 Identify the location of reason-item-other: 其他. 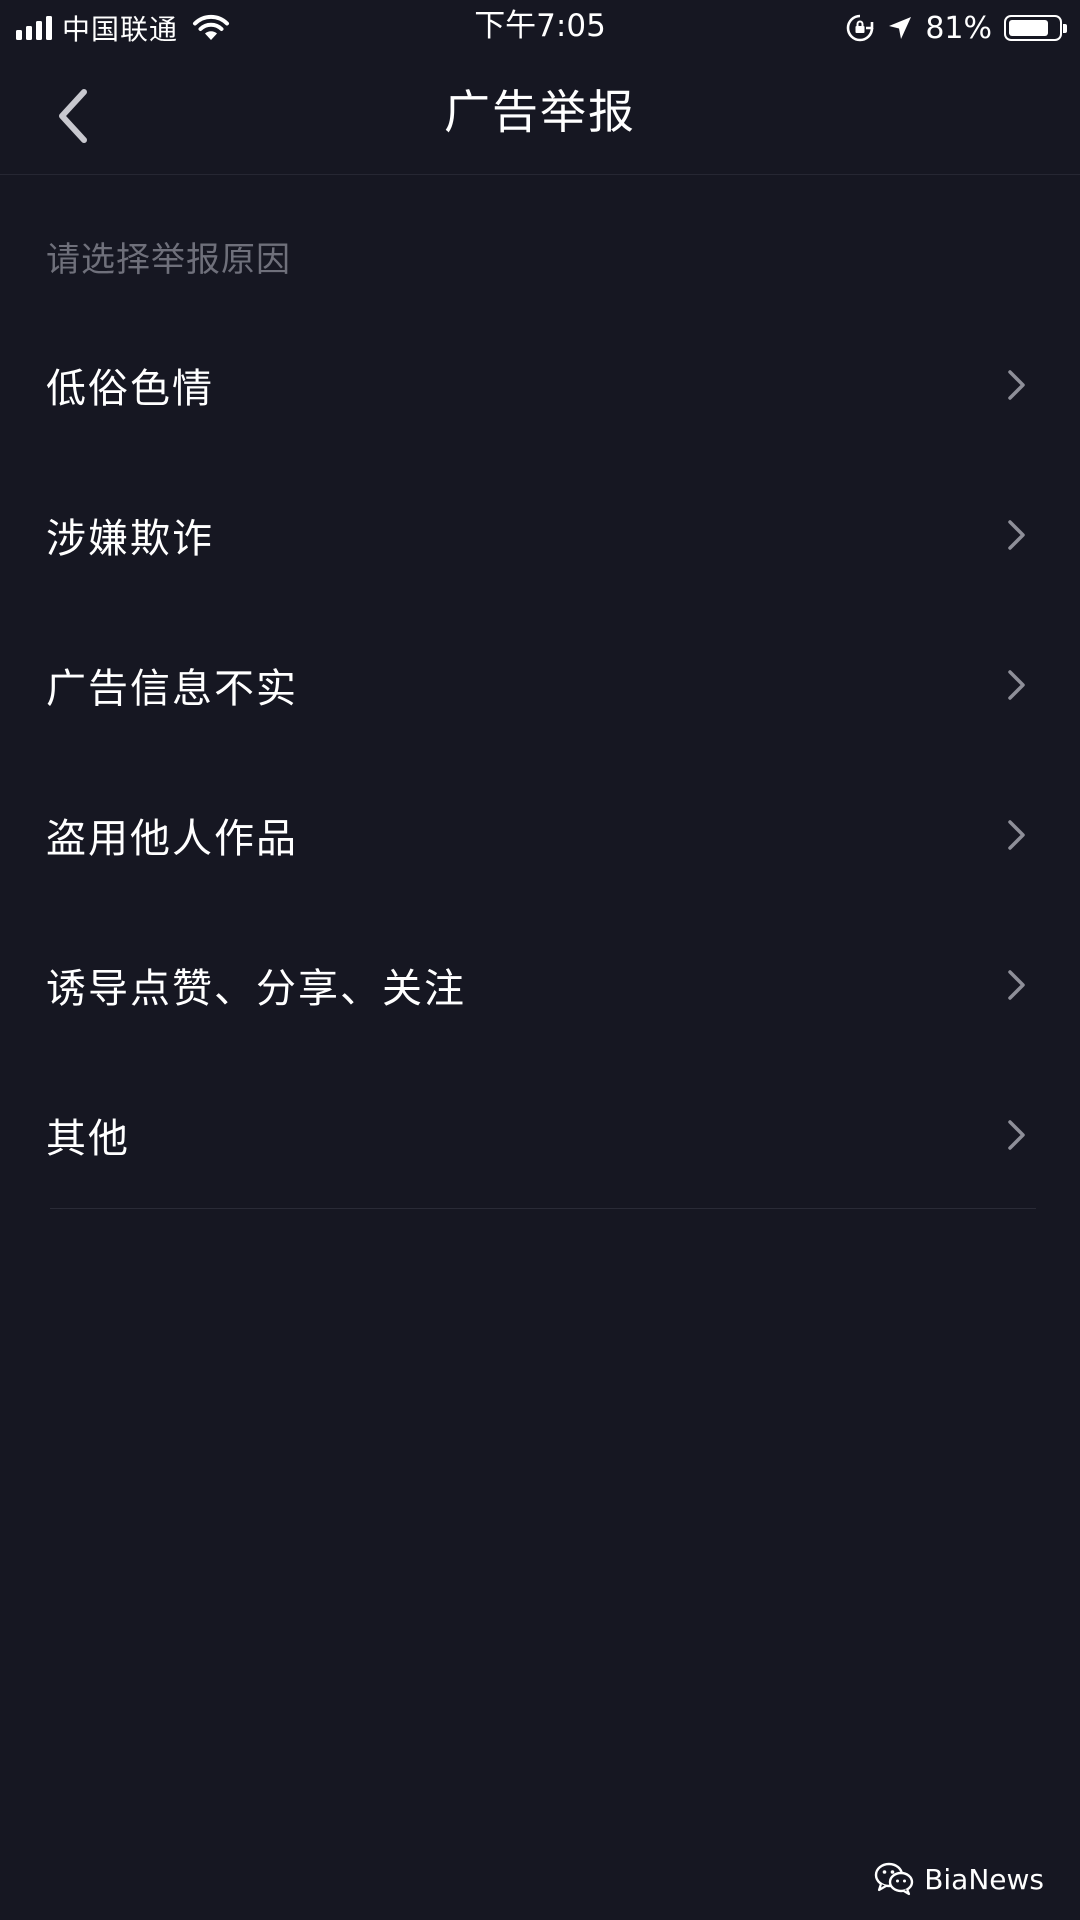
(540, 1135).